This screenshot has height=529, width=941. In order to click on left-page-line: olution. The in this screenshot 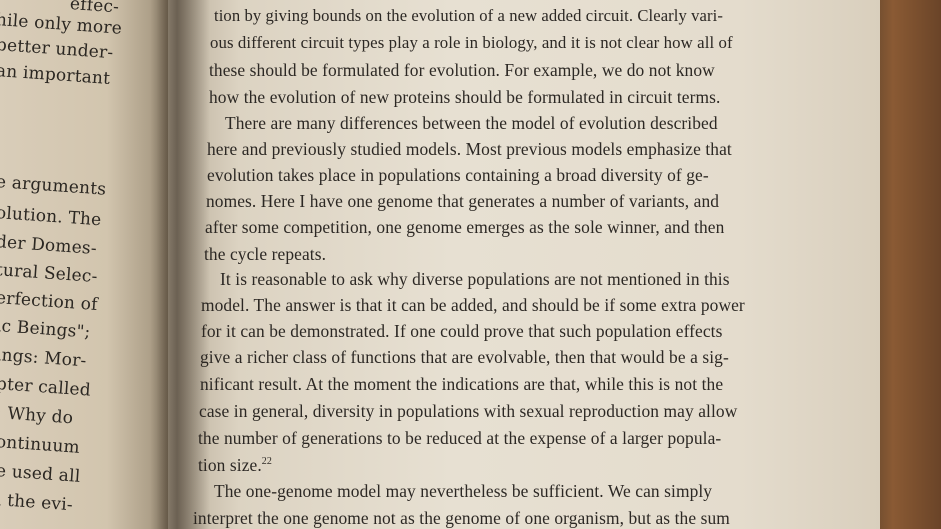, I will do `click(51, 217)`.